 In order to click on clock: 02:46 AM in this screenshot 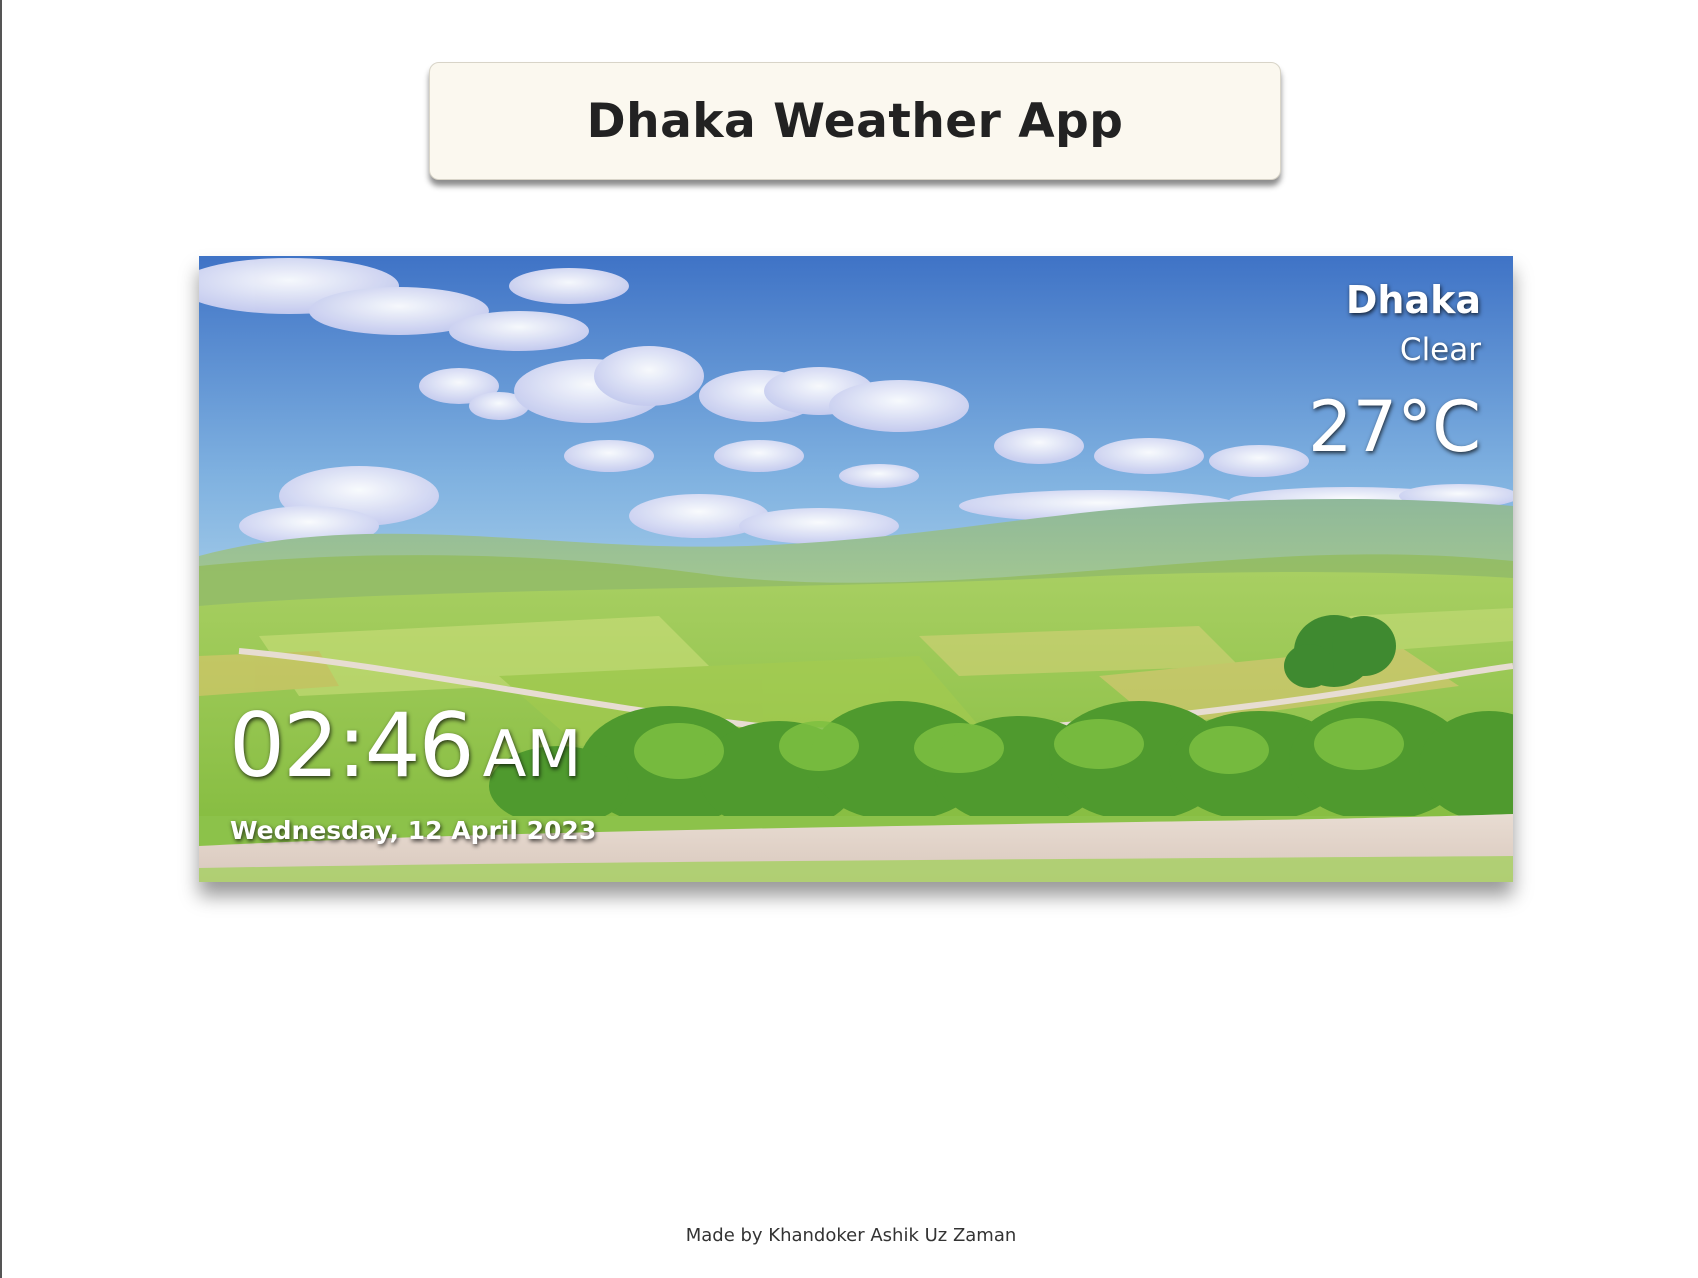, I will do `click(405, 745)`.